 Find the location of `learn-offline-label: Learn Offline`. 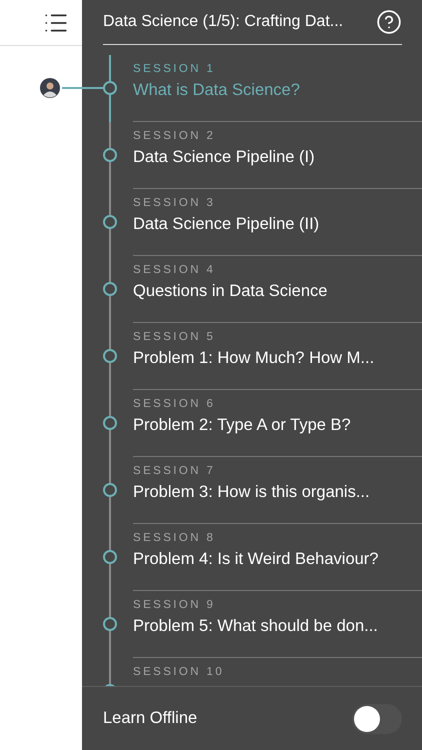

learn-offline-label: Learn Offline is located at coordinates (150, 718).